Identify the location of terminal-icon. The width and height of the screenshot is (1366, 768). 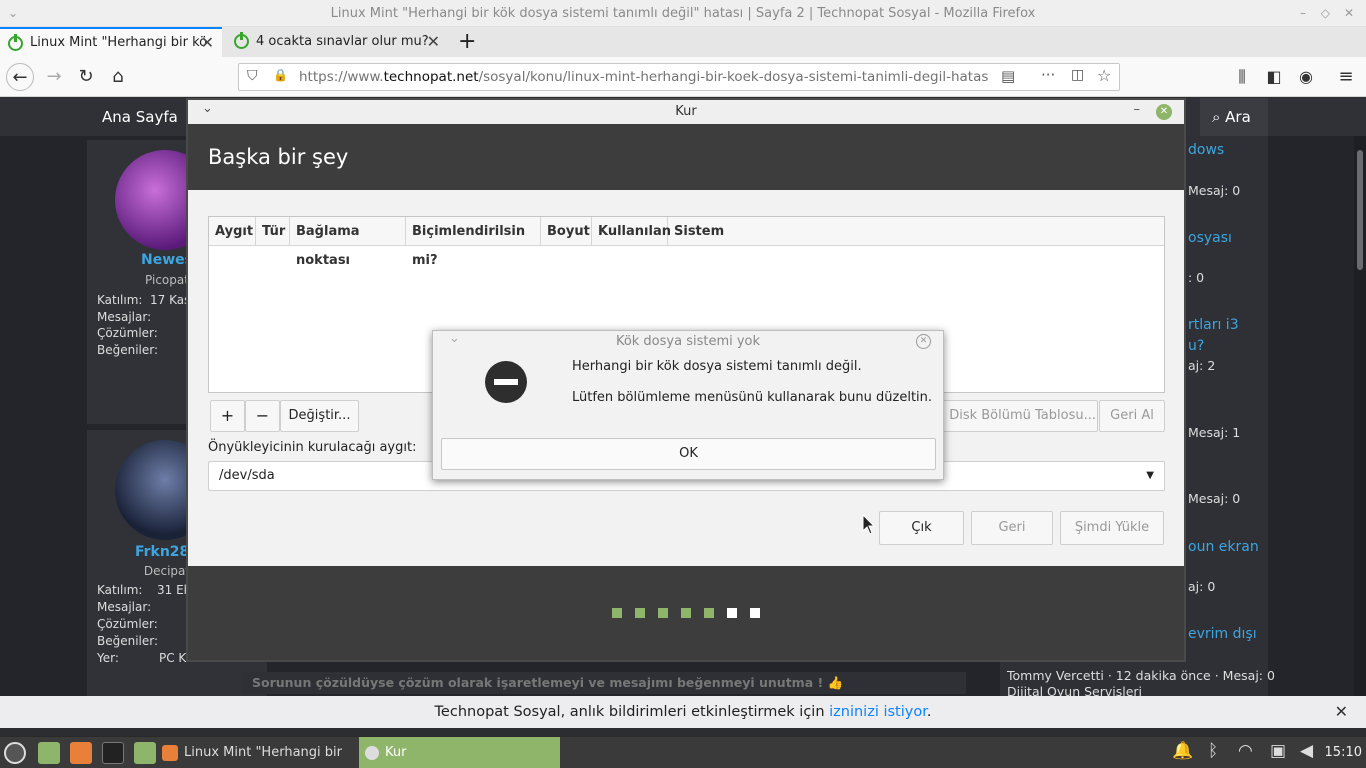
(113, 753).